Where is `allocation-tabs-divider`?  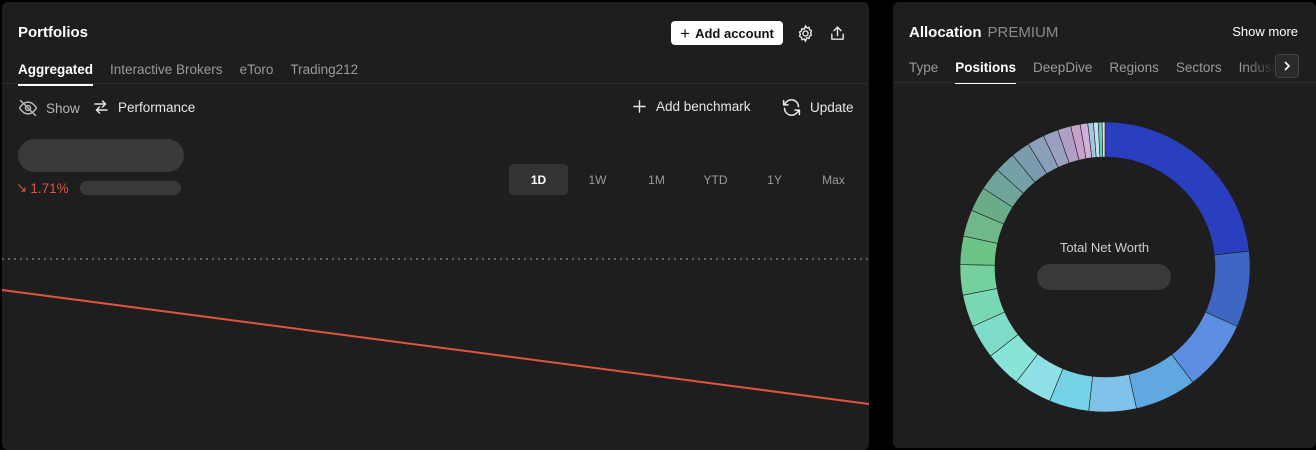 allocation-tabs-divider is located at coordinates (1104, 82).